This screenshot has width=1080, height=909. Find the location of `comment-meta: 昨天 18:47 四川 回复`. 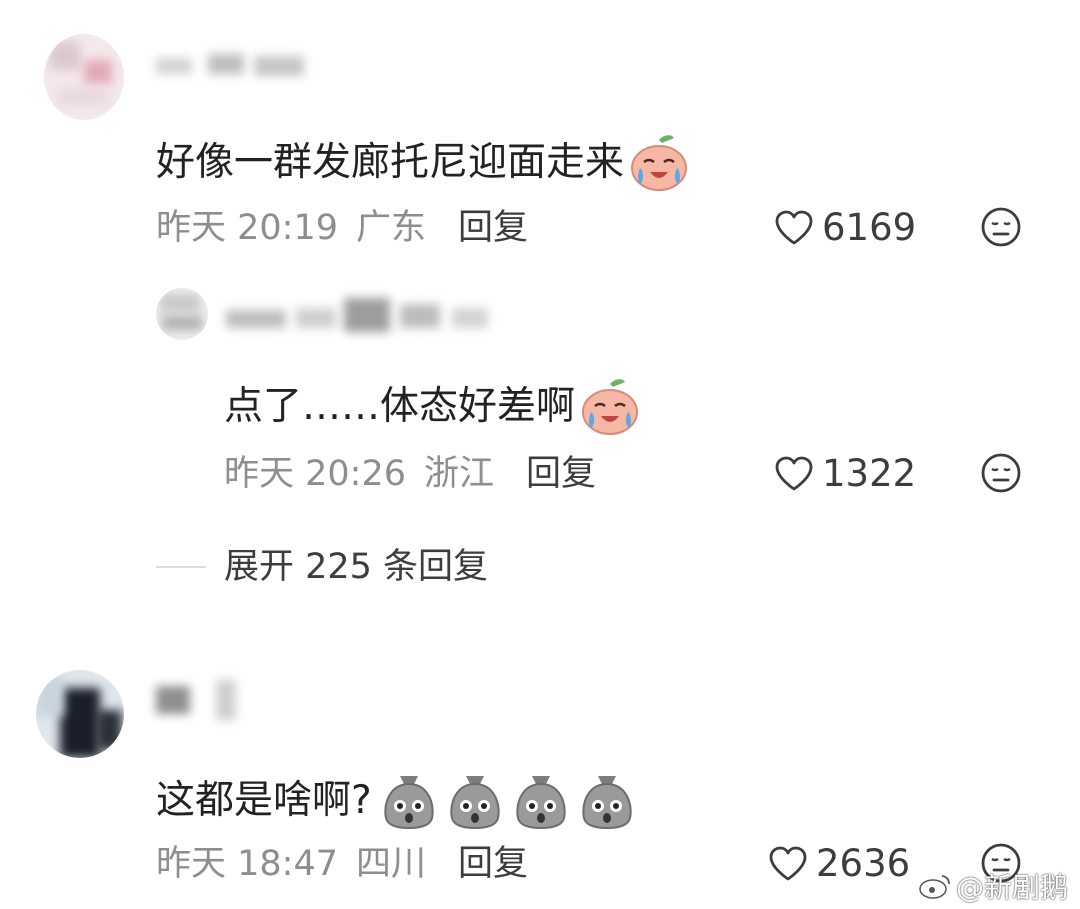

comment-meta: 昨天 18:47 四川 回复 is located at coordinates (342, 864).